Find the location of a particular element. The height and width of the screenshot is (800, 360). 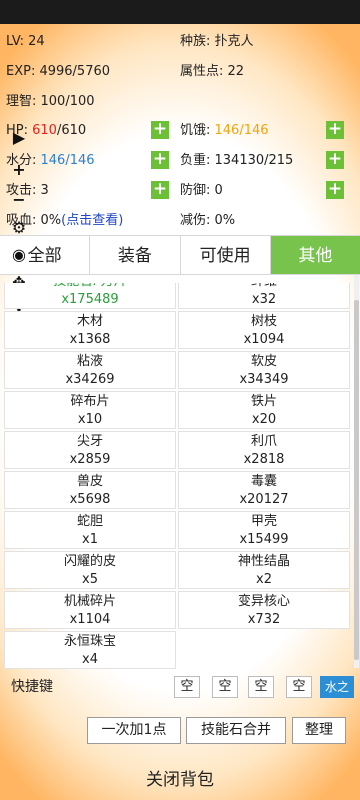

add-hp-button: + is located at coordinates (160, 130).